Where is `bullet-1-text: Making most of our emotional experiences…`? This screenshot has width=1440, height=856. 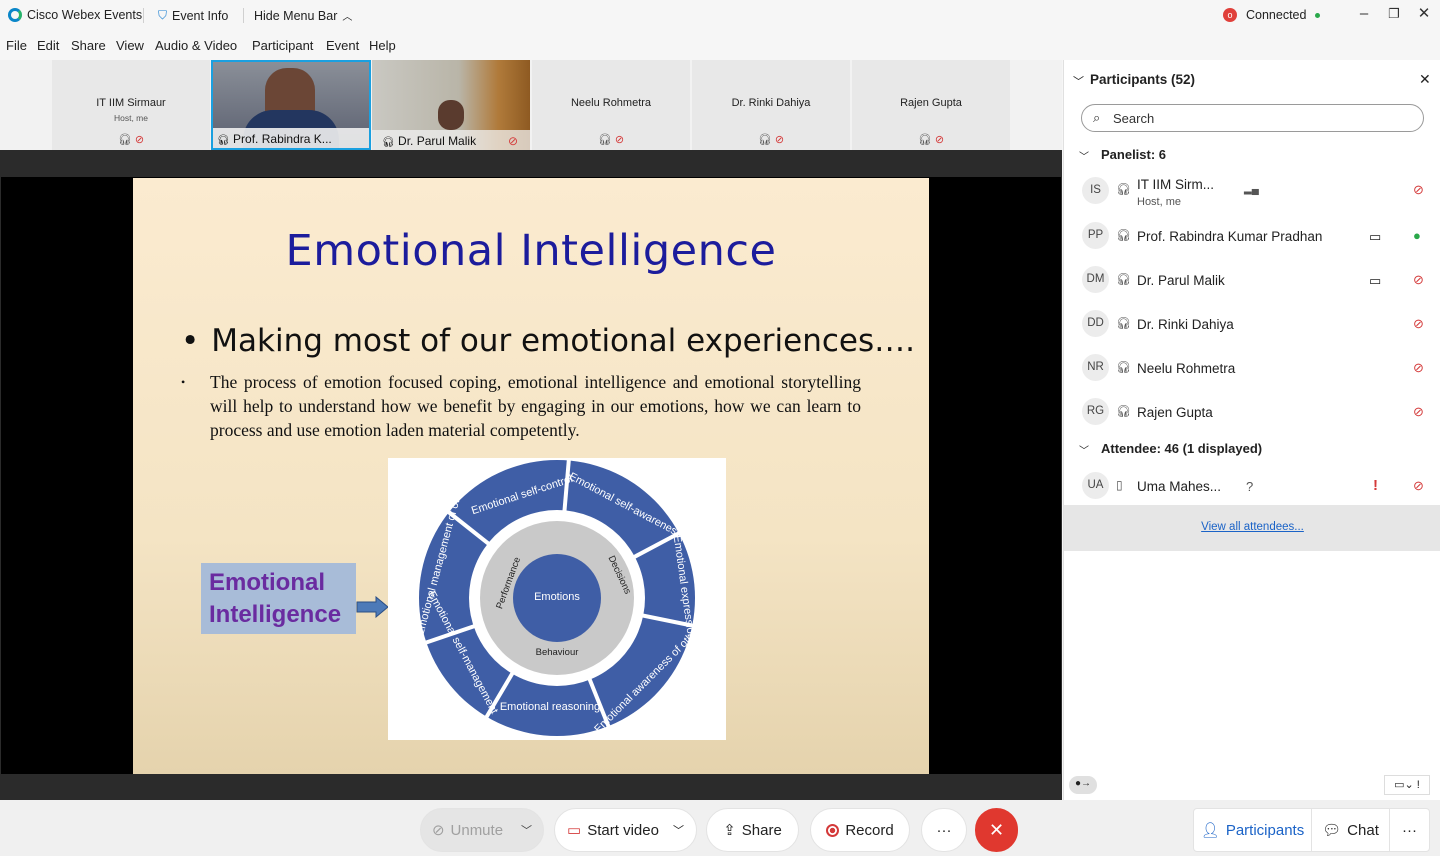
bullet-1-text: Making most of our emotional experiences… is located at coordinates (563, 341).